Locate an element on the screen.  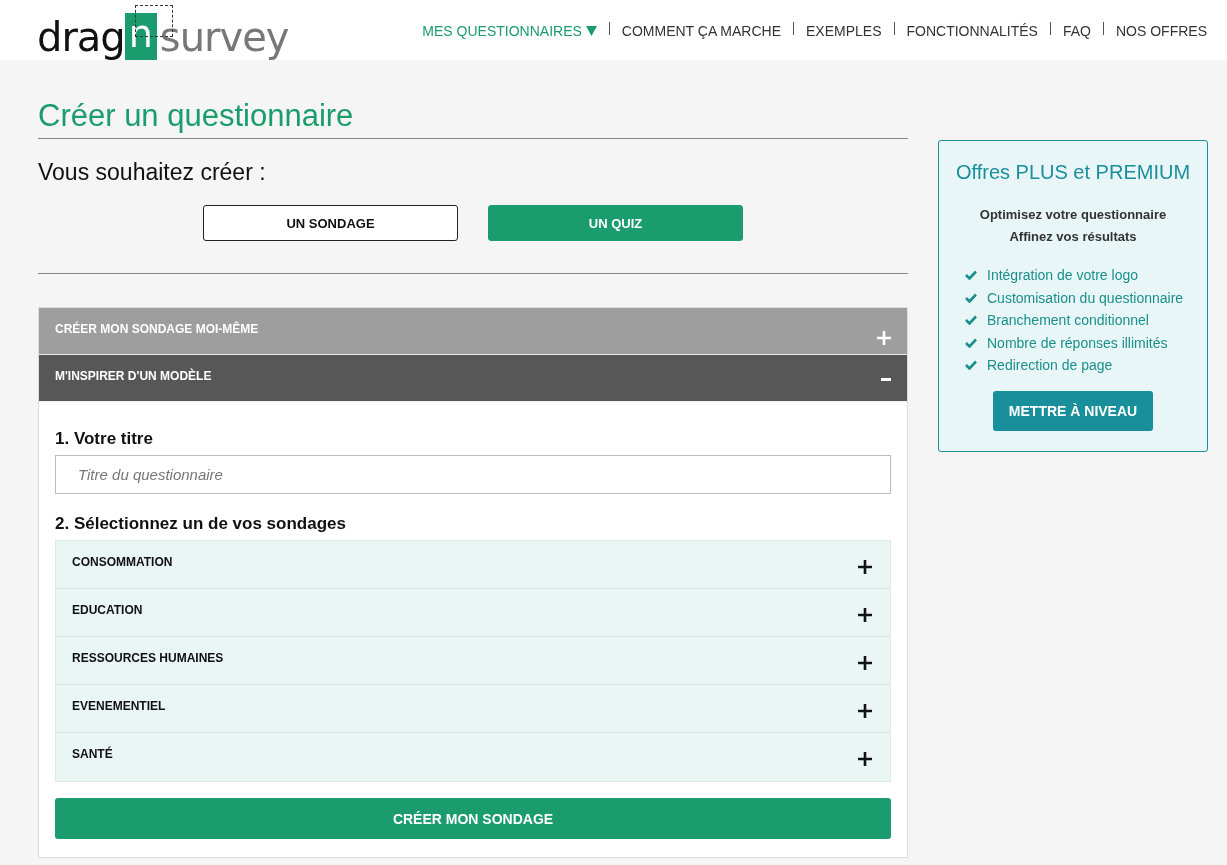
category-row: SANTÉ is located at coordinates (473, 757).